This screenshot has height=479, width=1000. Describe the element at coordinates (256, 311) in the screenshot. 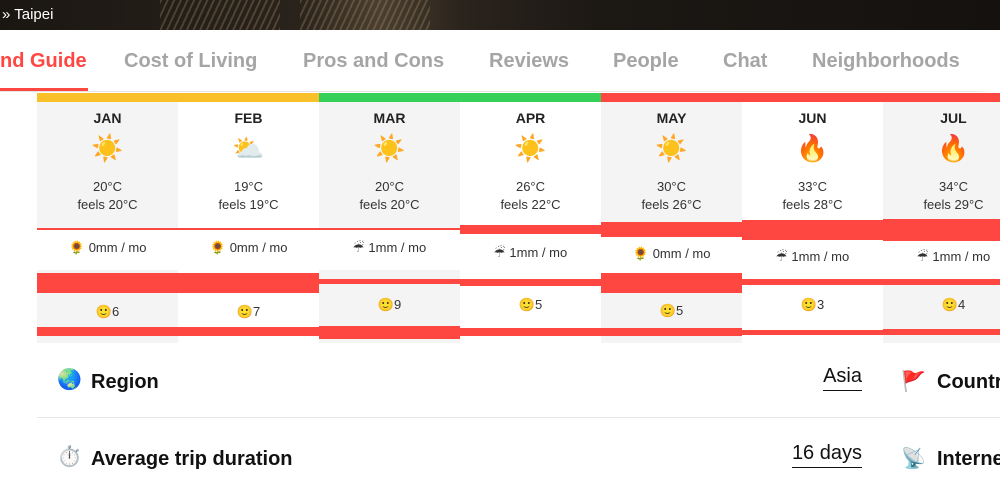

I see `happiness-value: 7` at that location.